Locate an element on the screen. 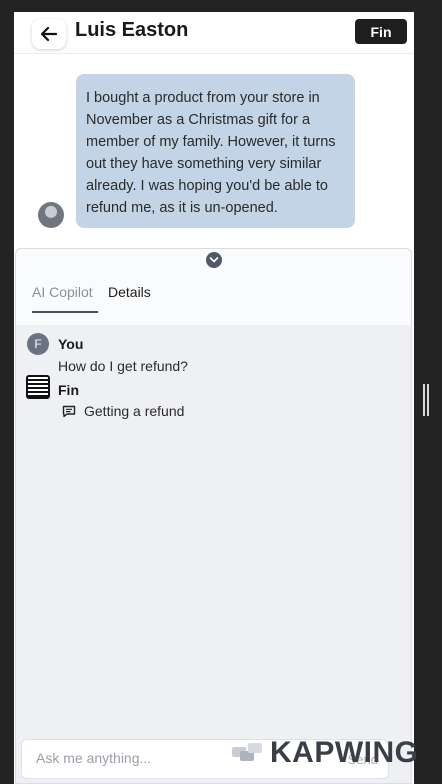 This screenshot has height=784, width=442. message-author: You is located at coordinates (71, 344).